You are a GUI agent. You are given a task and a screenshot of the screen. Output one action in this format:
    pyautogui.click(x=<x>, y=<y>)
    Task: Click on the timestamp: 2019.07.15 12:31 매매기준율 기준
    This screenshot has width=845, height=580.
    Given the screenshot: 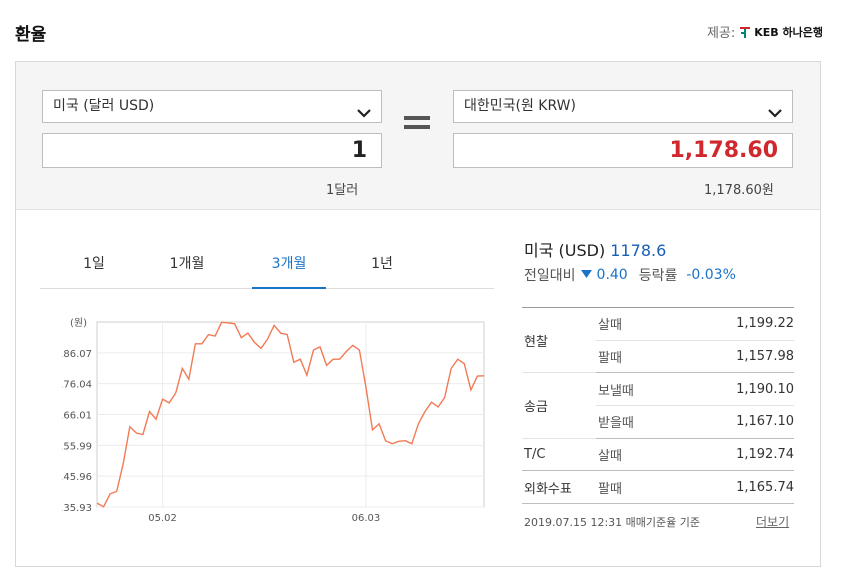 What is the action you would take?
    pyautogui.click(x=612, y=522)
    